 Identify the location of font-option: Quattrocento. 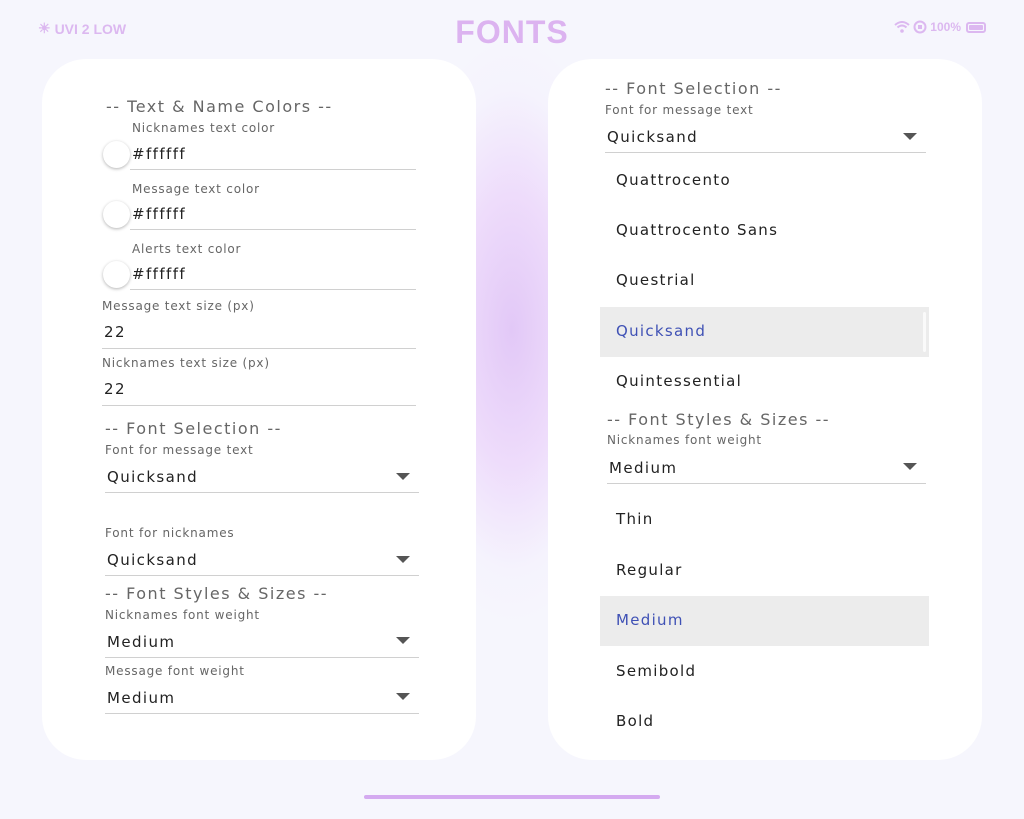
(764, 181).